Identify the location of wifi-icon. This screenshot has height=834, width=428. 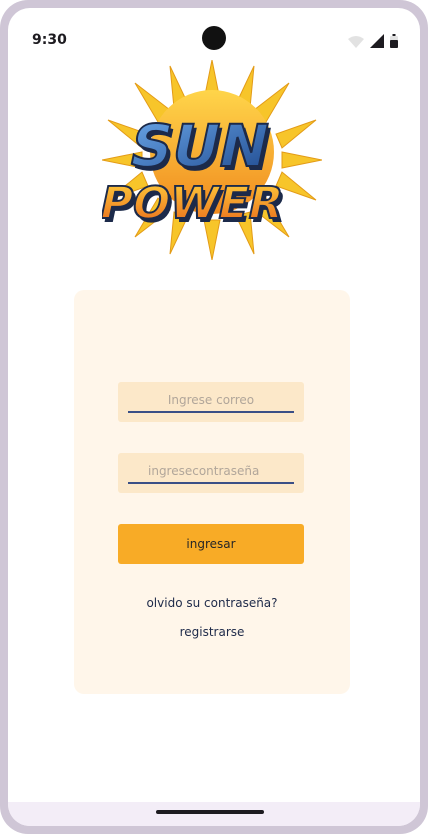
(356, 42).